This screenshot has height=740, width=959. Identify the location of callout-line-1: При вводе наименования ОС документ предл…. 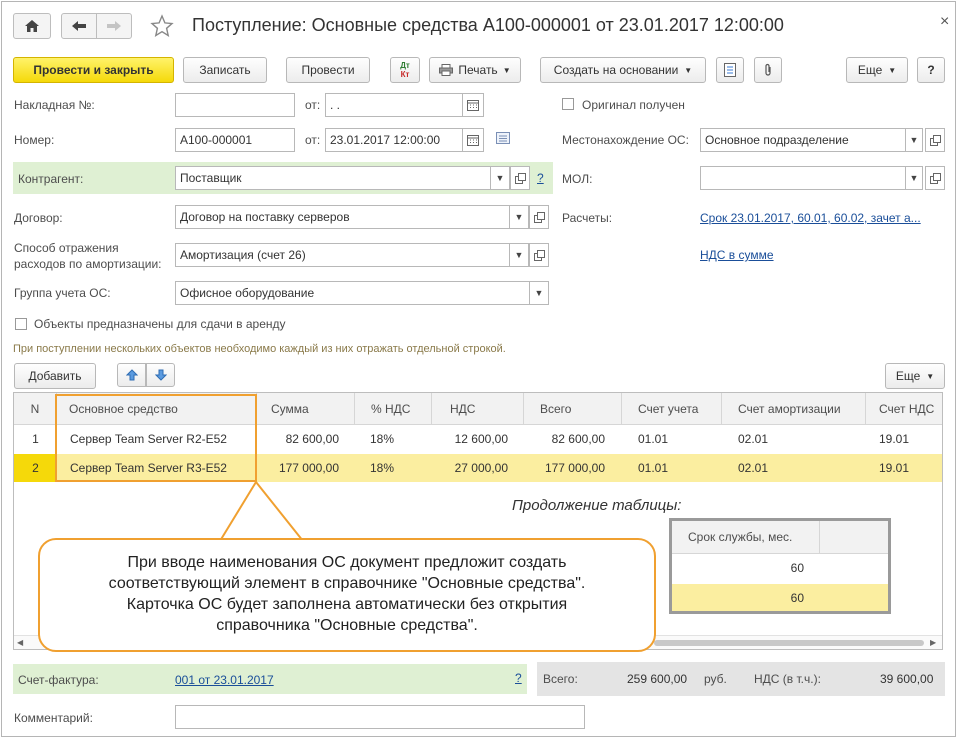
(347, 562).